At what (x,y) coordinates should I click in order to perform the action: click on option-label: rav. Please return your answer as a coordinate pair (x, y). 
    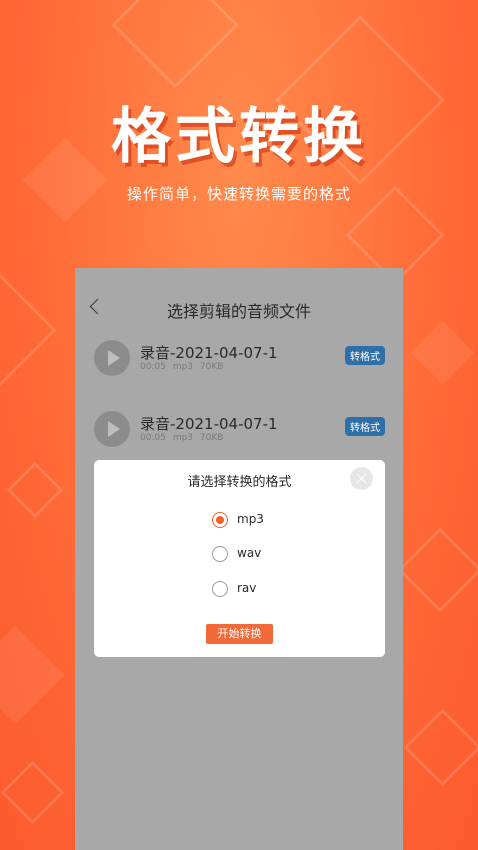
    Looking at the image, I should click on (247, 588).